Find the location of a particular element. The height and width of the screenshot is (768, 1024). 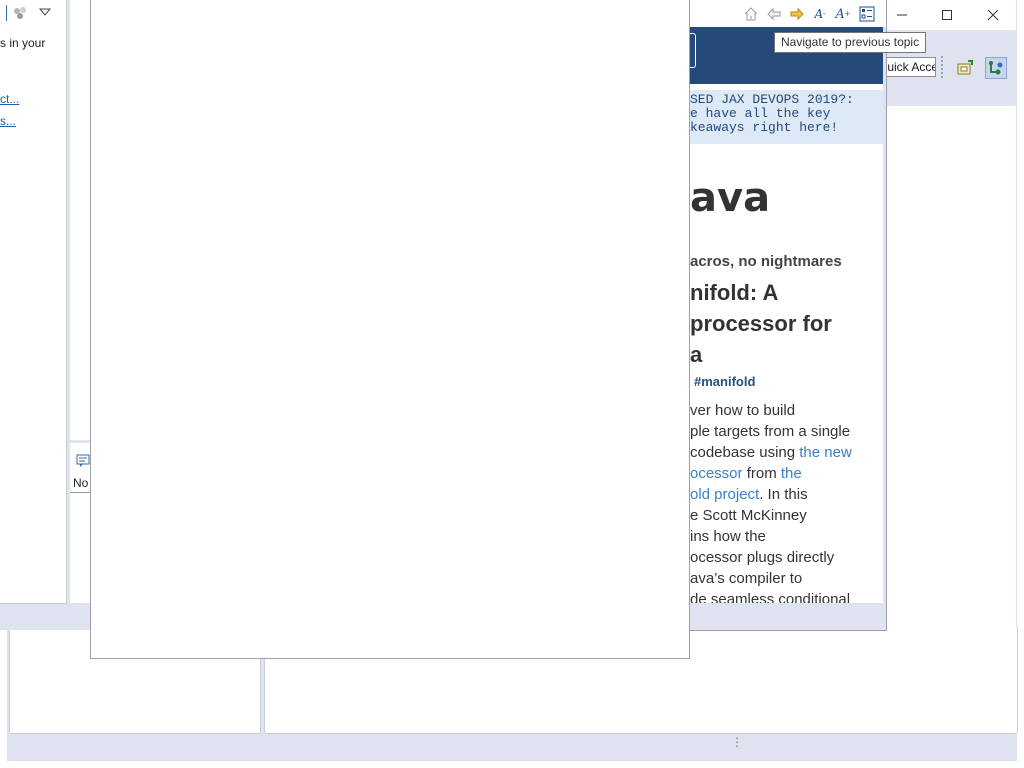

pane-edge-marker is located at coordinates (3, 13).